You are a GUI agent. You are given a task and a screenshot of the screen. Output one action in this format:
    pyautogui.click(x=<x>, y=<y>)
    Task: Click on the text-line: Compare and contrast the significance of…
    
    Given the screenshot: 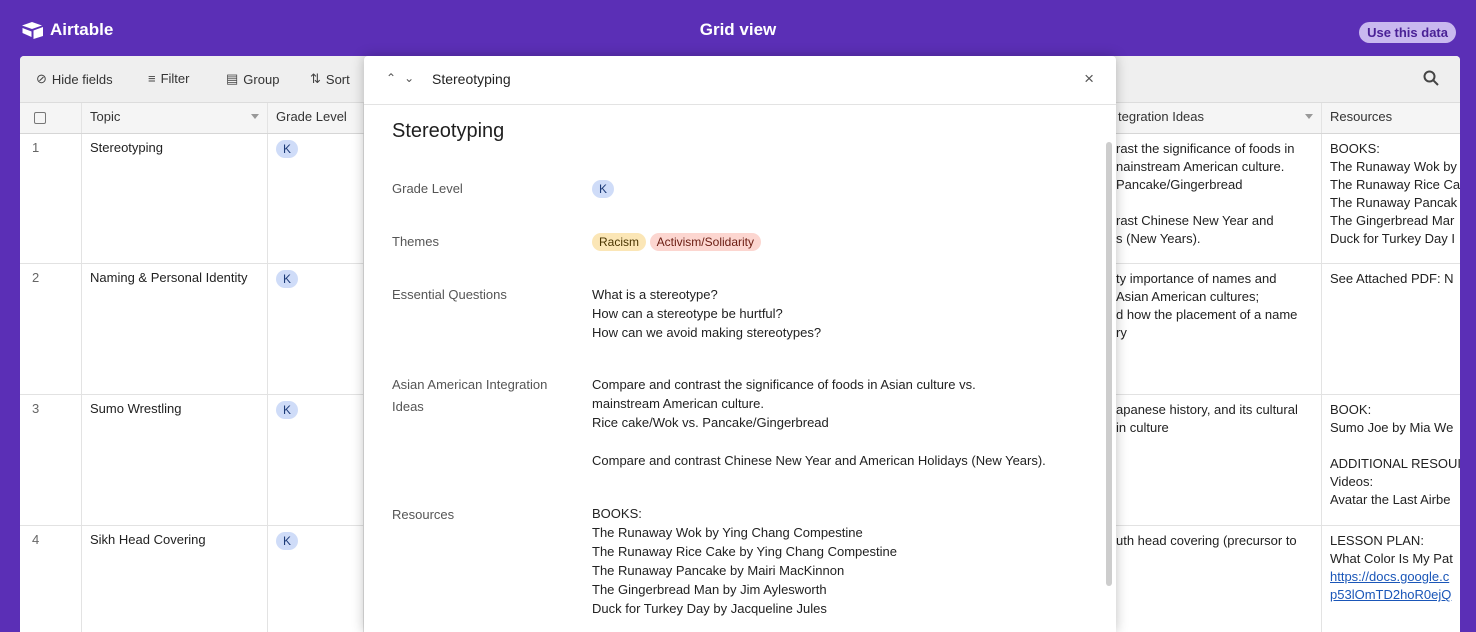 What is the action you would take?
    pyautogui.click(x=784, y=384)
    